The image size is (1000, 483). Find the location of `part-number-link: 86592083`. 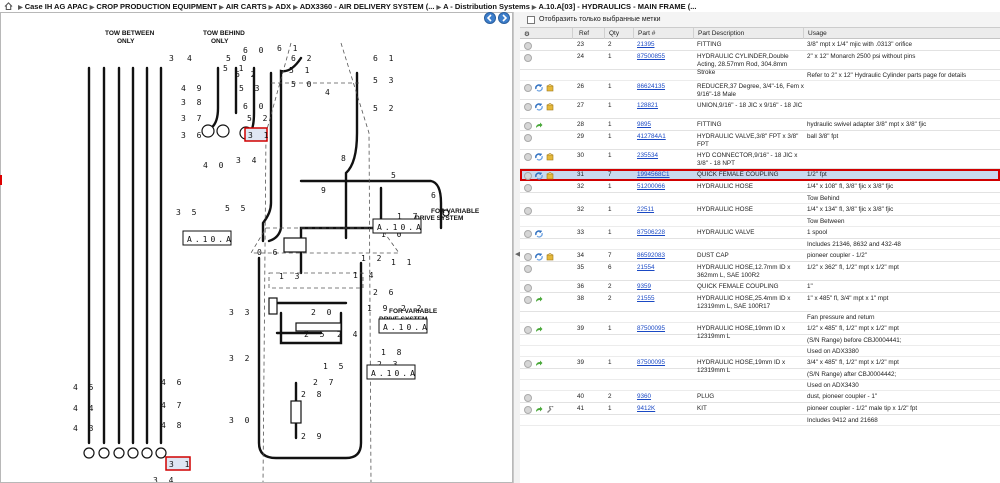

part-number-link: 86592083 is located at coordinates (651, 256).